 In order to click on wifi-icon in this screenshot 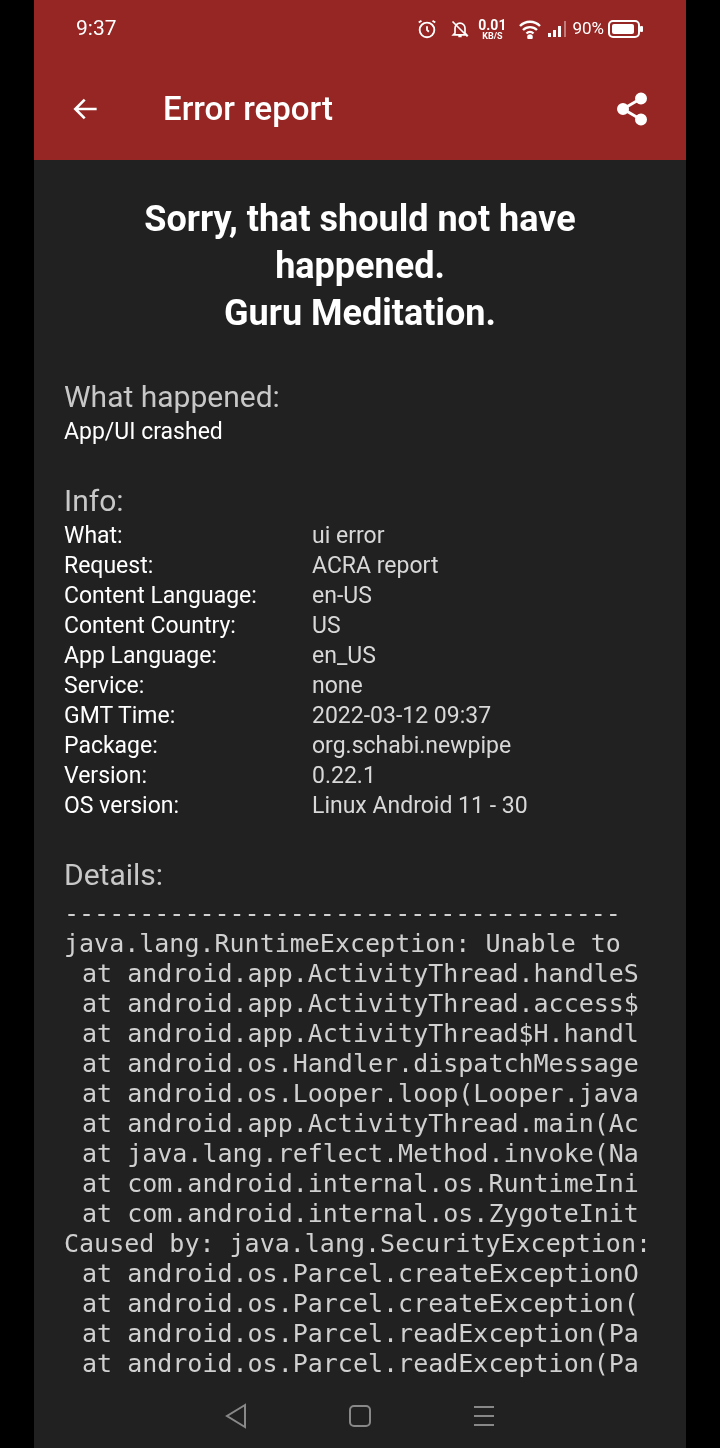, I will do `click(530, 29)`.